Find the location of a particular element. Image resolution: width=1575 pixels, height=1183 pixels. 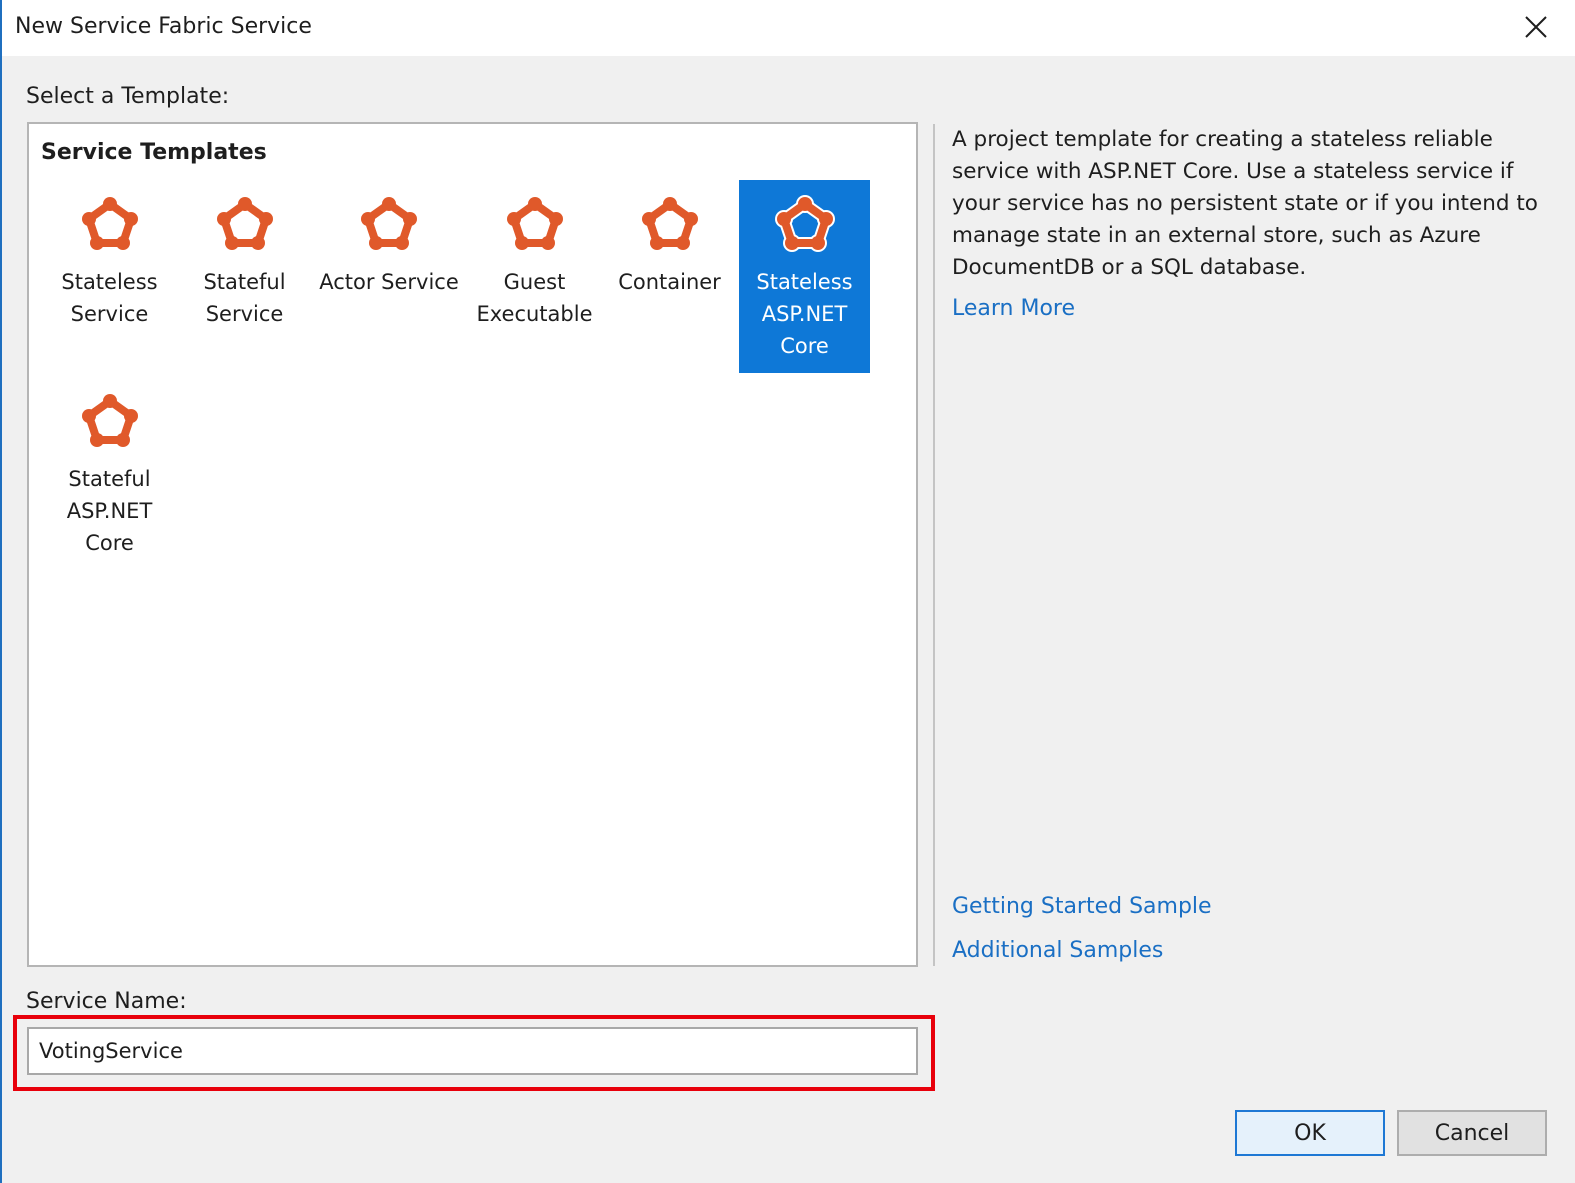

panel-divider is located at coordinates (934, 545).